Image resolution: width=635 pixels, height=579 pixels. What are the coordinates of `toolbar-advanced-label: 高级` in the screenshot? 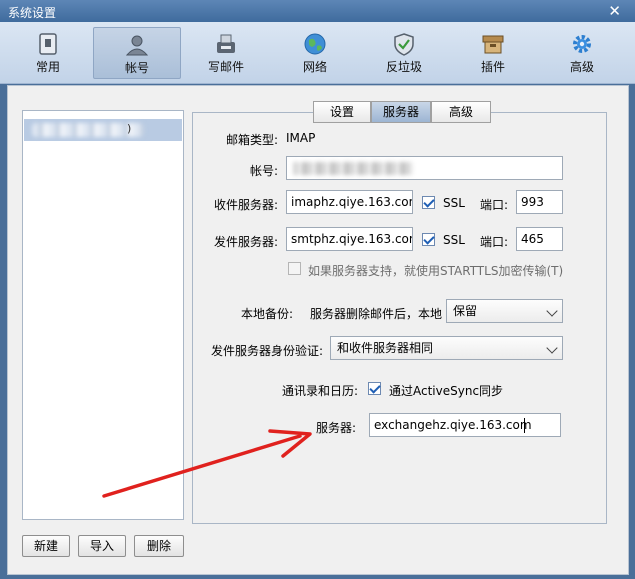 It's located at (581, 67).